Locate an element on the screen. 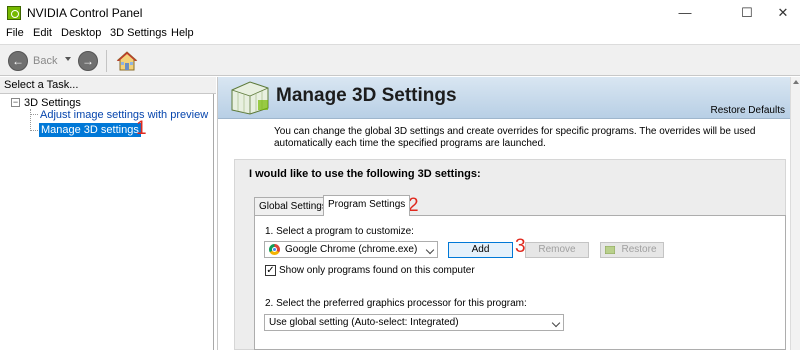 The height and width of the screenshot is (350, 800). annotation-step-3: 3 is located at coordinates (520, 246).